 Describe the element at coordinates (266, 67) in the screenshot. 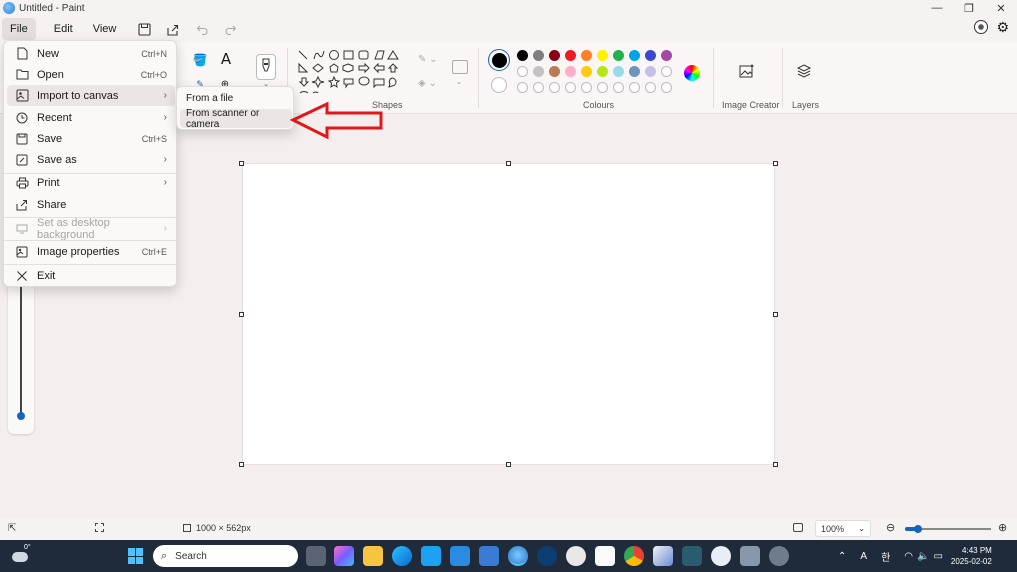

I see `brushes-icon` at that location.